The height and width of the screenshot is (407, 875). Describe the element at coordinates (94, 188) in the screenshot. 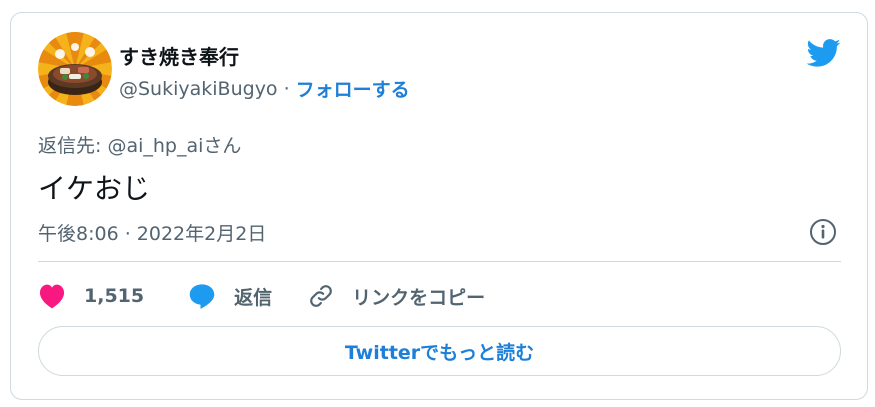

I see `tweet-text: イケおじ` at that location.